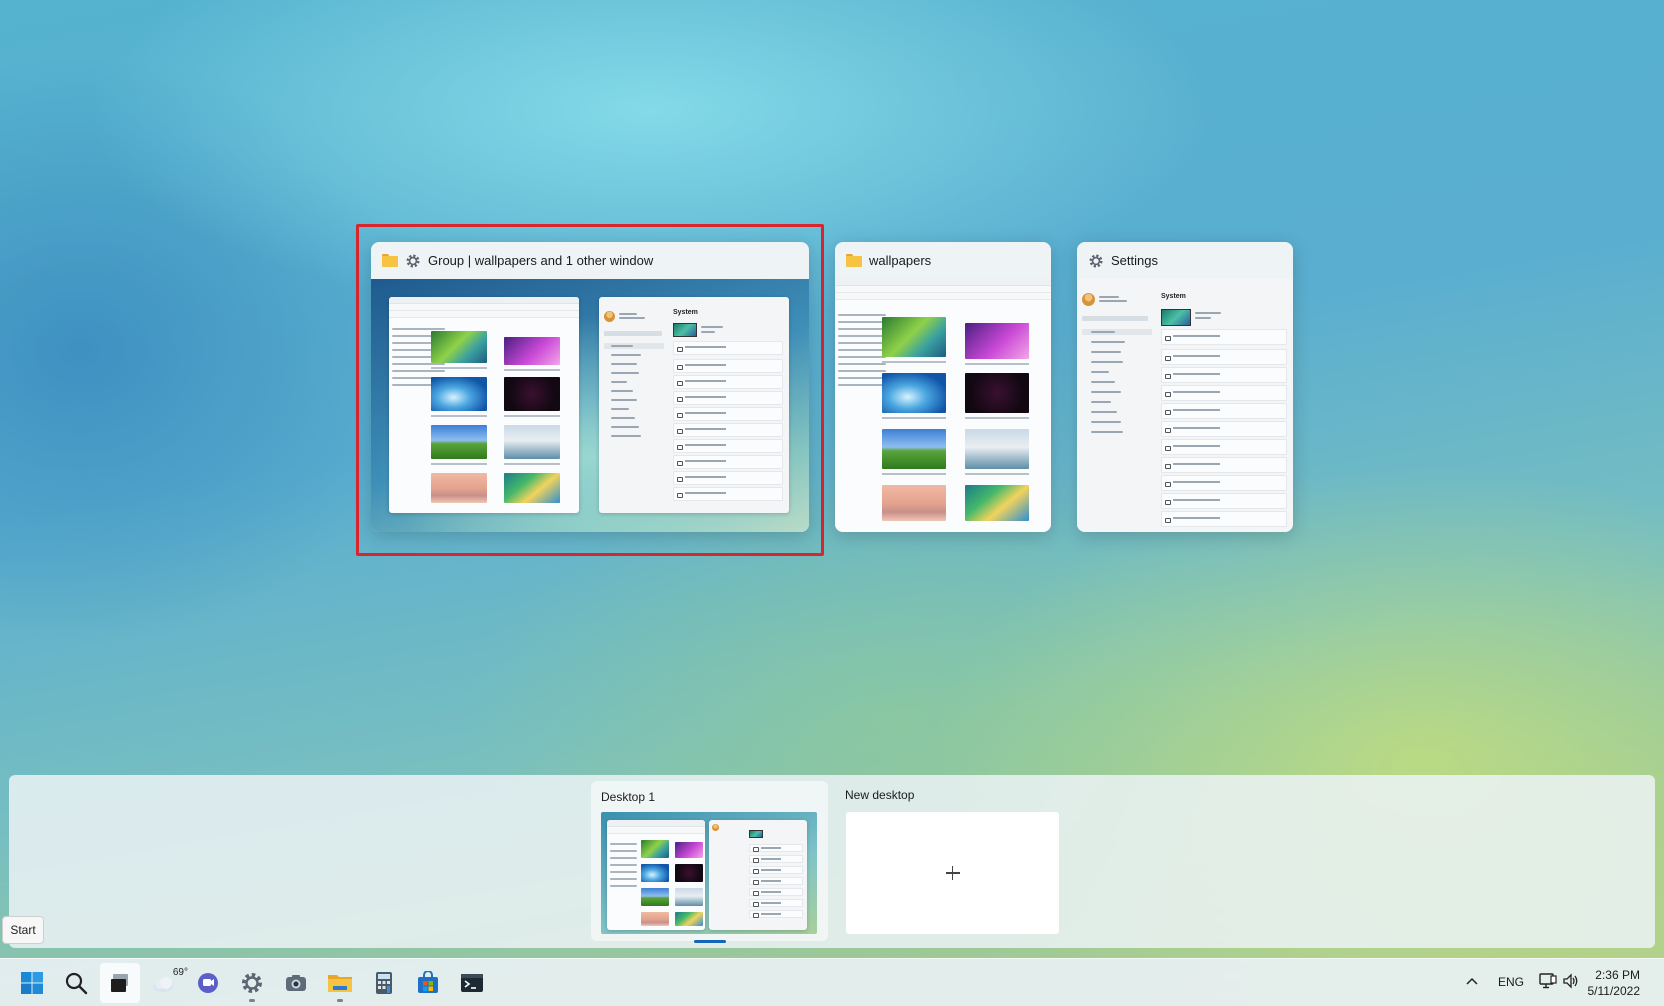  Describe the element at coordinates (23, 930) in the screenshot. I see `start-tooltip: Start` at that location.